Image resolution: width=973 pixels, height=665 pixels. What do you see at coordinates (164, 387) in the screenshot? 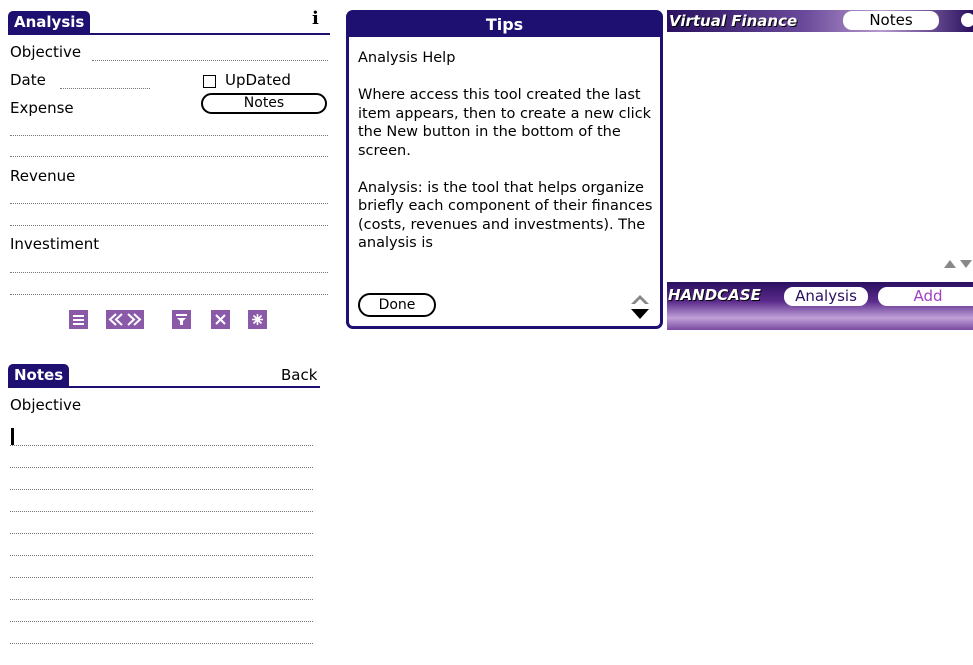
I see `notes-title-underline` at bounding box center [164, 387].